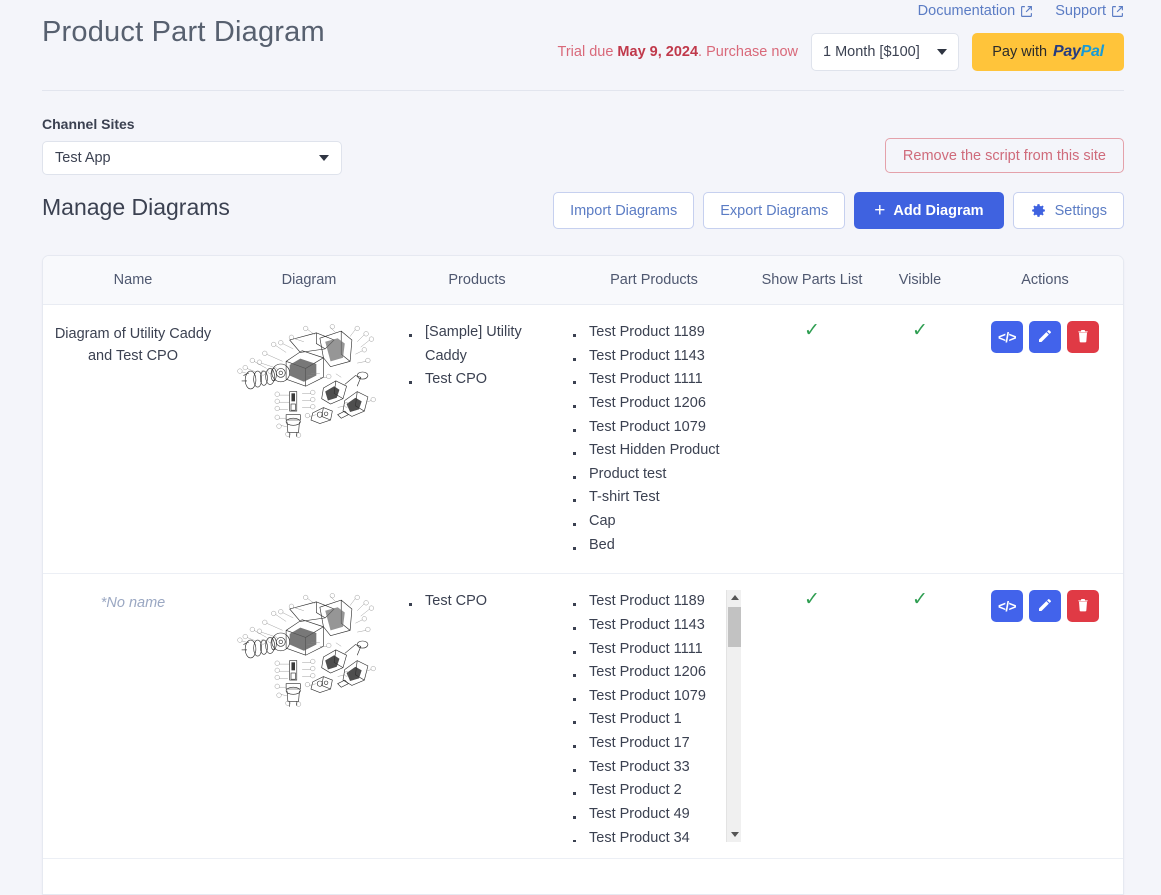 The image size is (1161, 895). What do you see at coordinates (812, 280) in the screenshot?
I see `column-header-show-parts-list: Show Parts List` at bounding box center [812, 280].